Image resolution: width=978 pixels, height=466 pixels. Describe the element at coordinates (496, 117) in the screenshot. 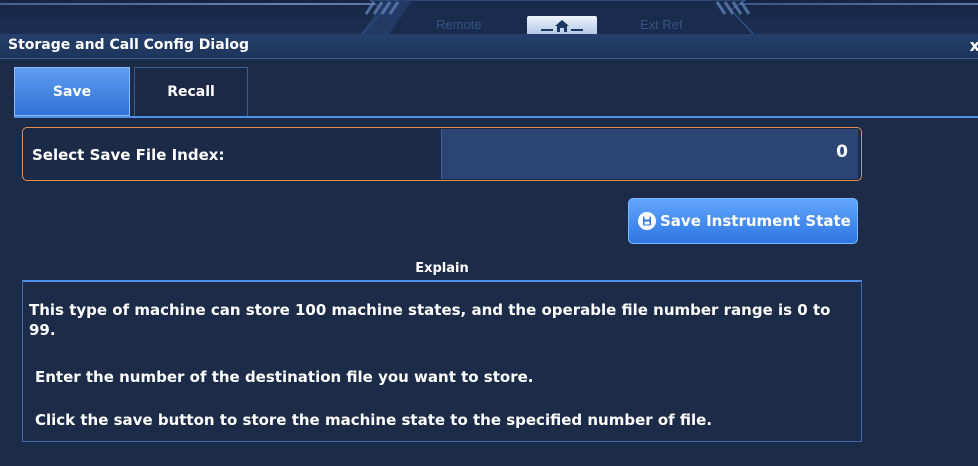

I see `tab-underline` at that location.